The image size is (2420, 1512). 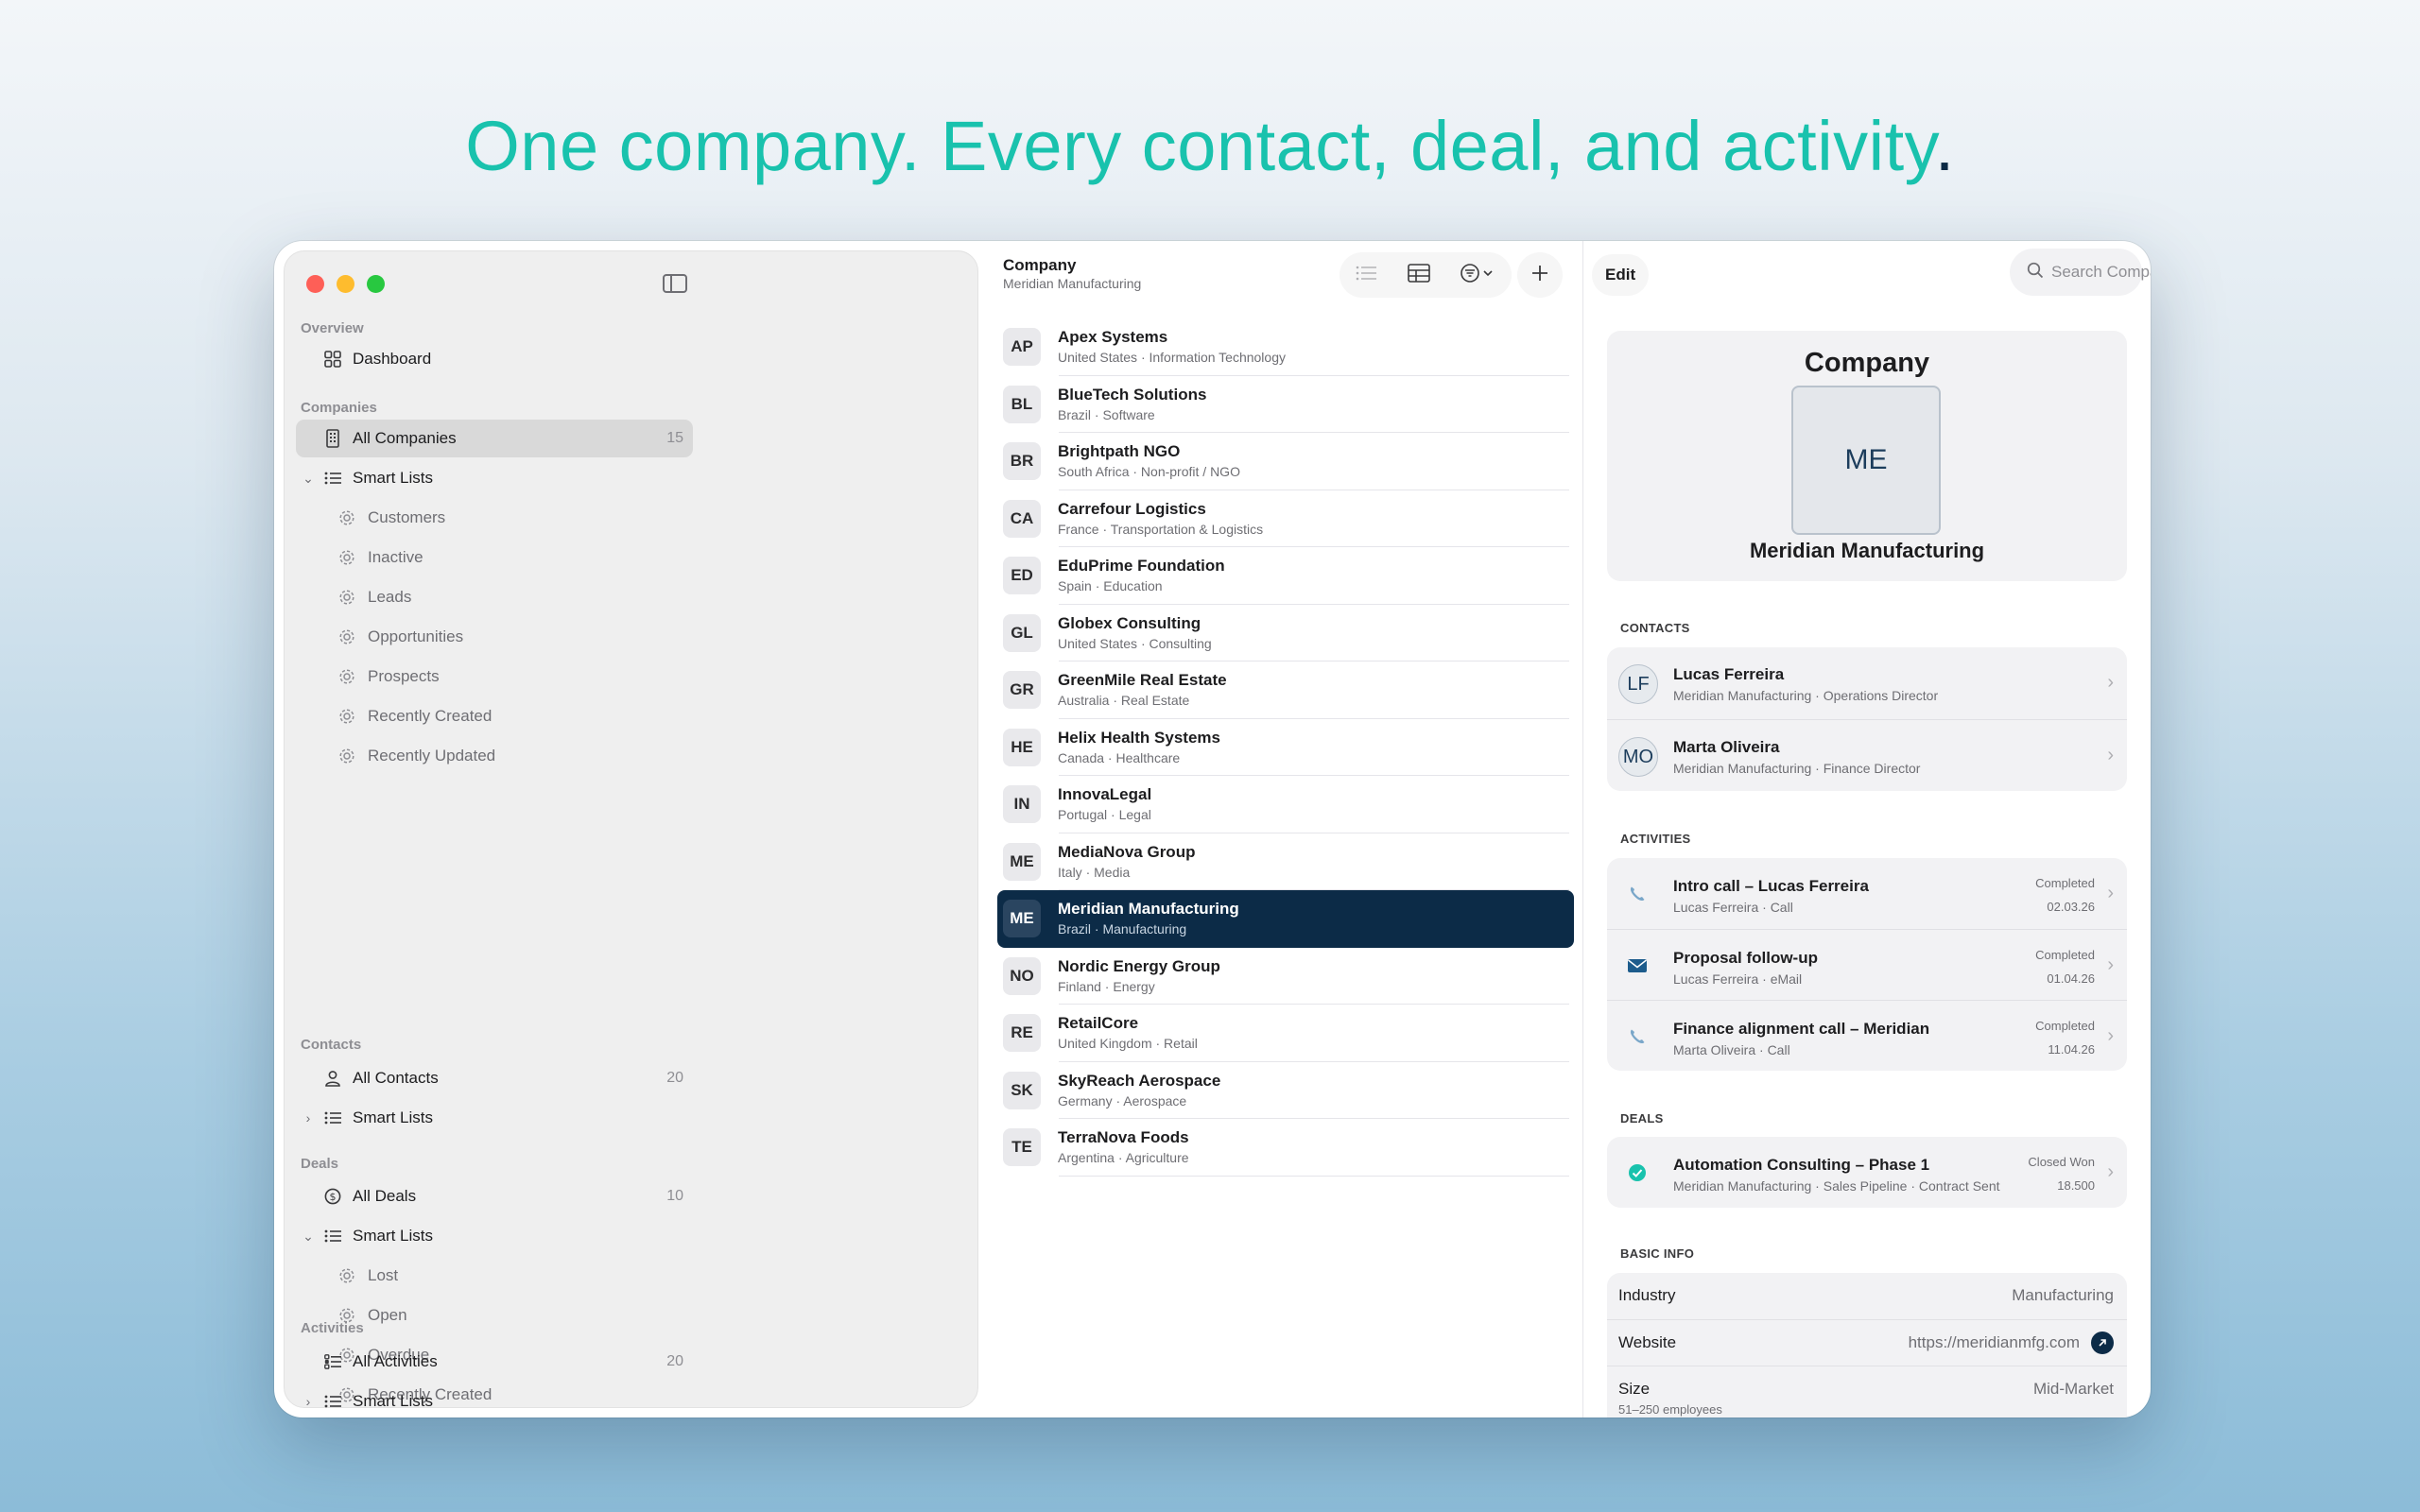 What do you see at coordinates (1867, 363) in the screenshot?
I see `hero-title: Company` at bounding box center [1867, 363].